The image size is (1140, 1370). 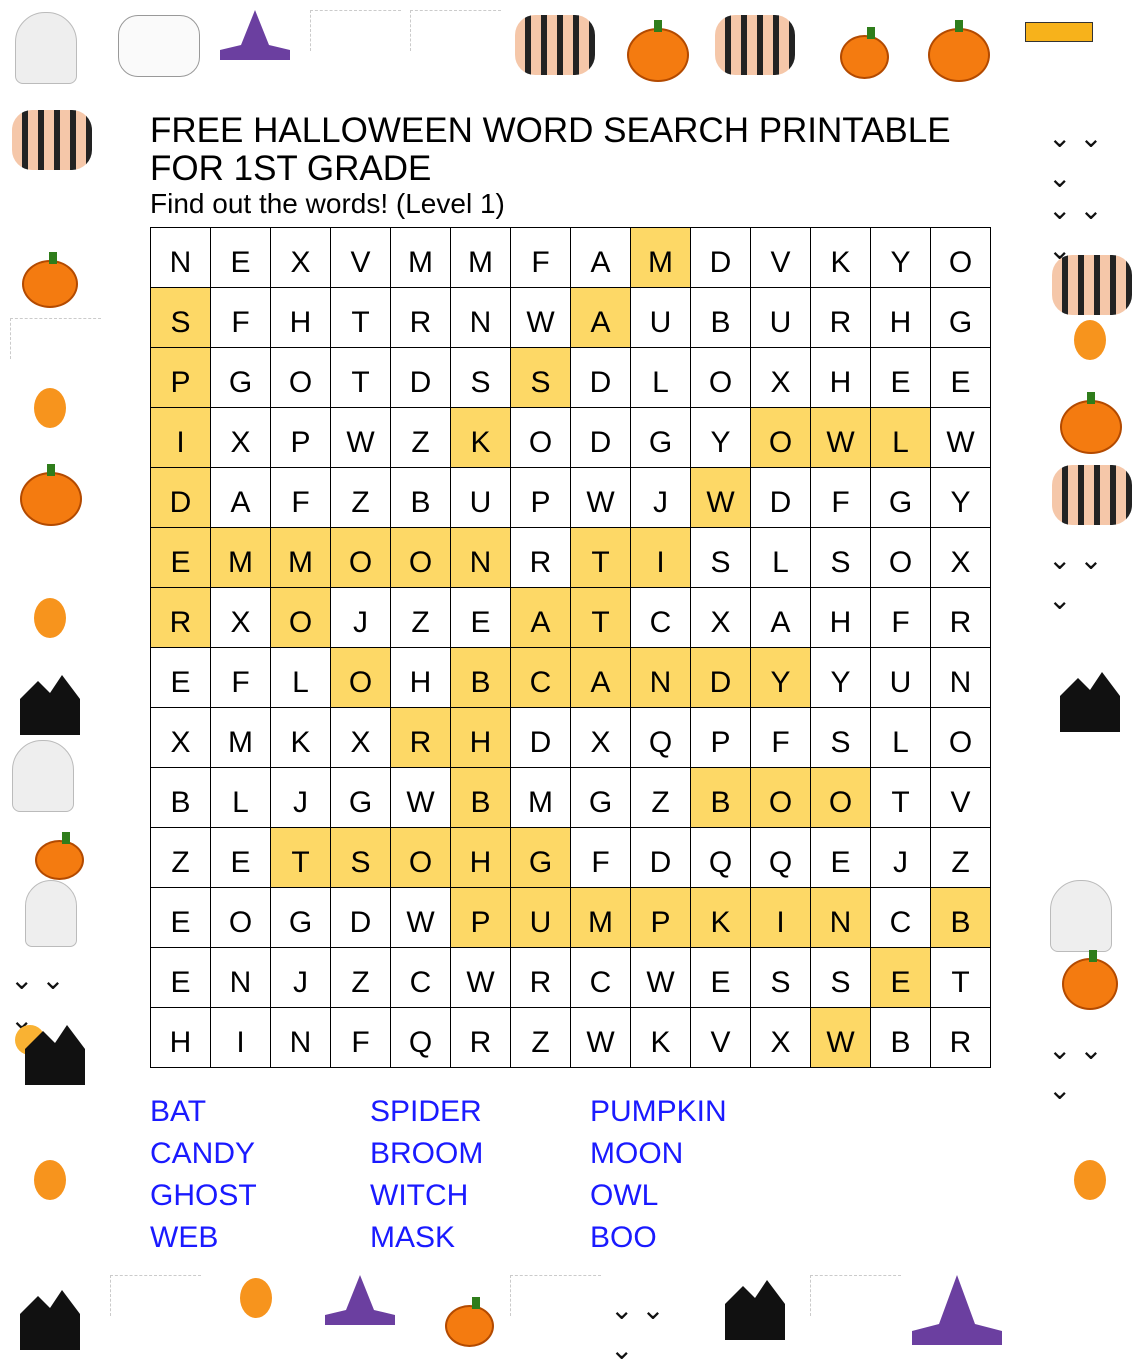 I want to click on word-list-item: MASK, so click(x=413, y=1237).